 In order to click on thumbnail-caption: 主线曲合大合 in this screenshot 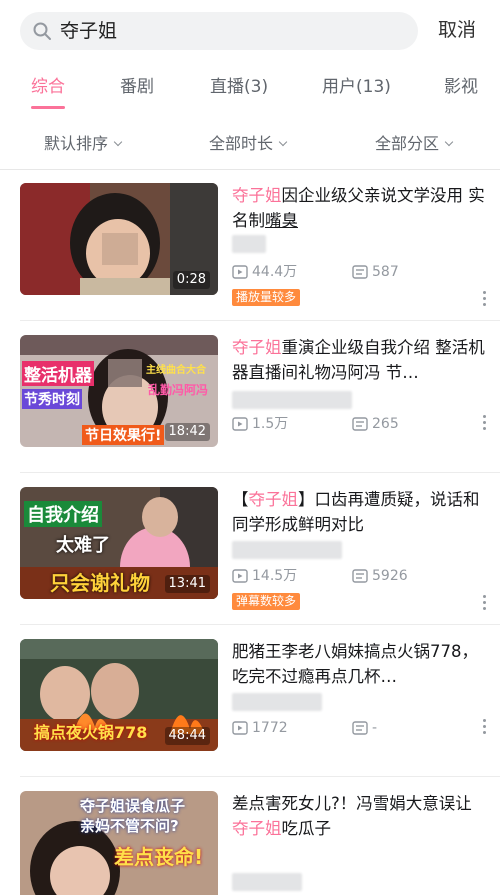, I will do `click(176, 370)`.